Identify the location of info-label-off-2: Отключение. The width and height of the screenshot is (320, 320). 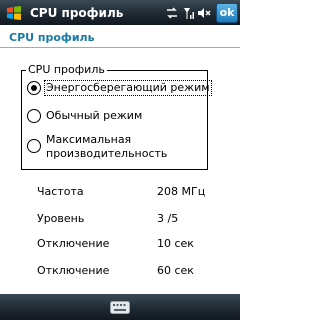
(73, 270).